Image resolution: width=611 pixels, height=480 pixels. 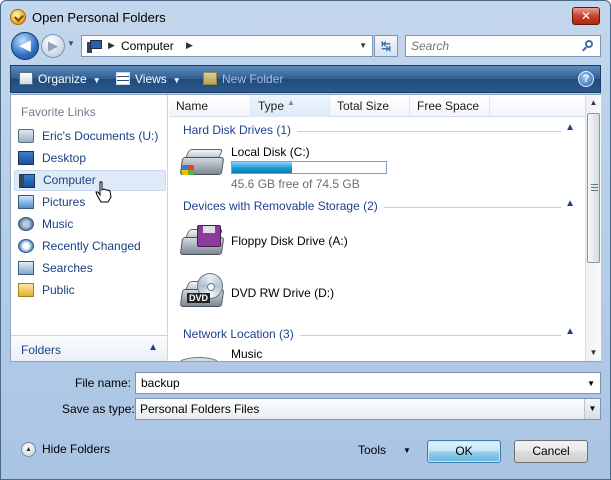 I want to click on drive-item-local-disk: Local Disk (C:) 45.6 GB free of 74.5 GB, so click(x=369, y=165).